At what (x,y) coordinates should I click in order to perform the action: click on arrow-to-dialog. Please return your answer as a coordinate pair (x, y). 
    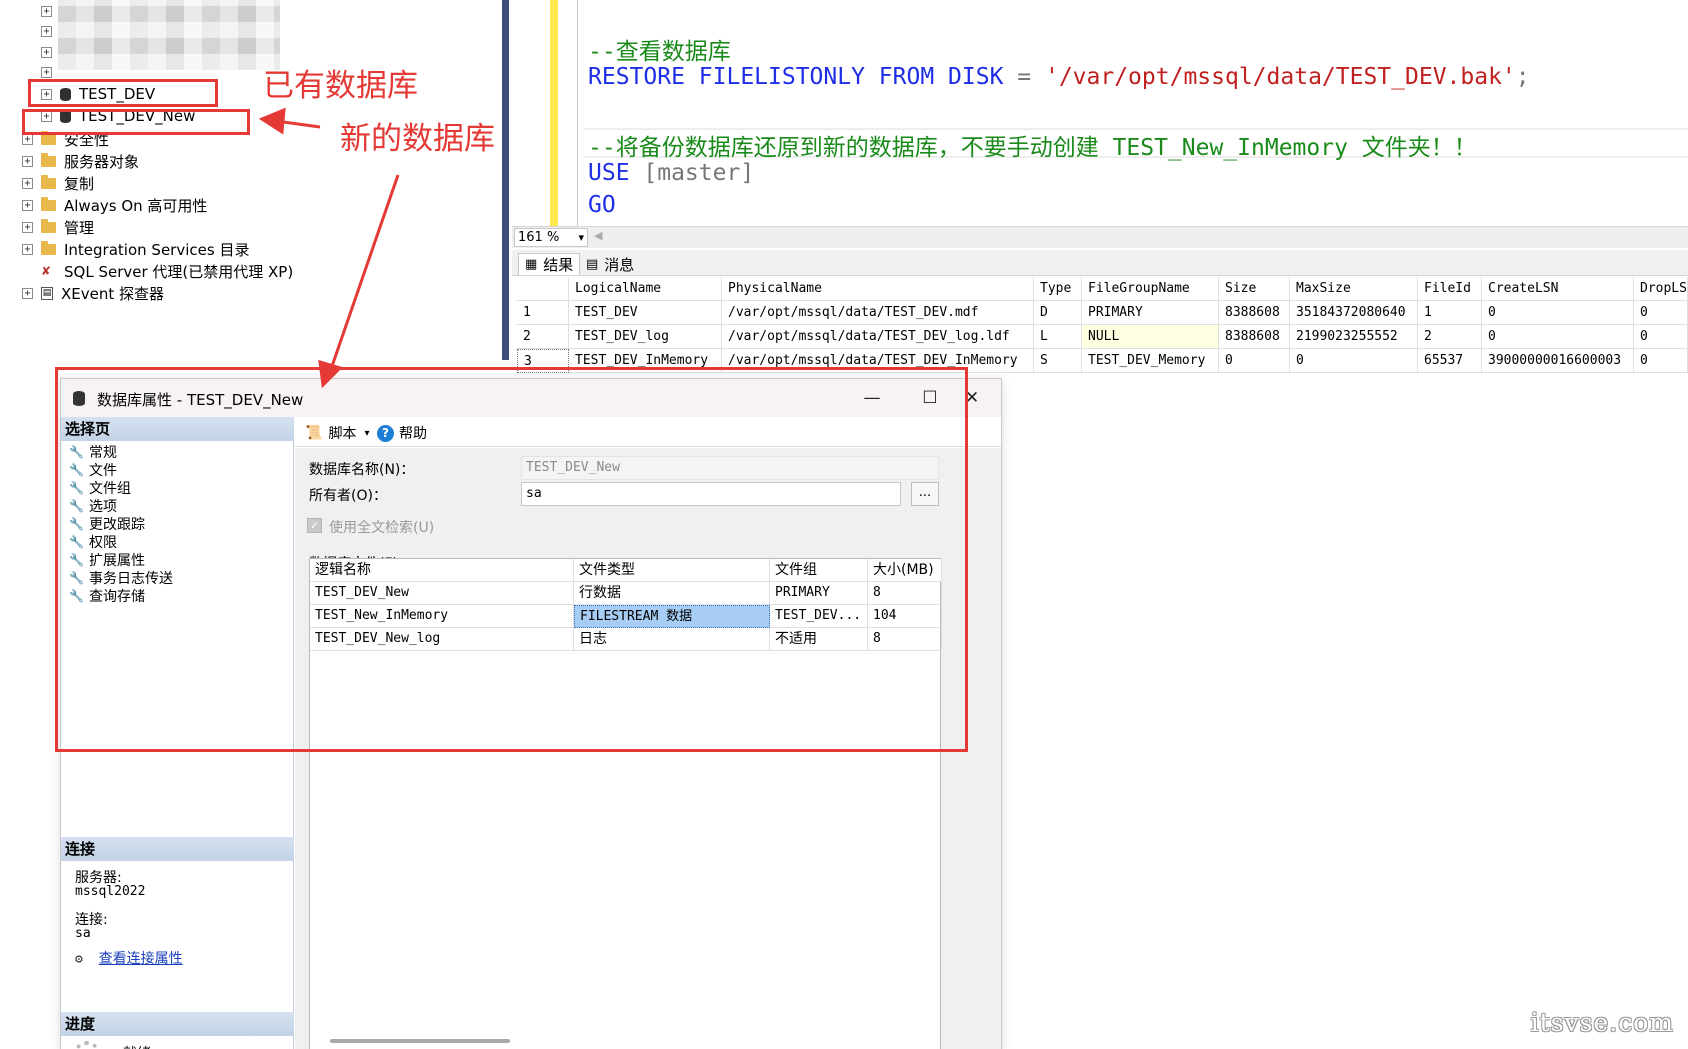
    Looking at the image, I should click on (364, 273).